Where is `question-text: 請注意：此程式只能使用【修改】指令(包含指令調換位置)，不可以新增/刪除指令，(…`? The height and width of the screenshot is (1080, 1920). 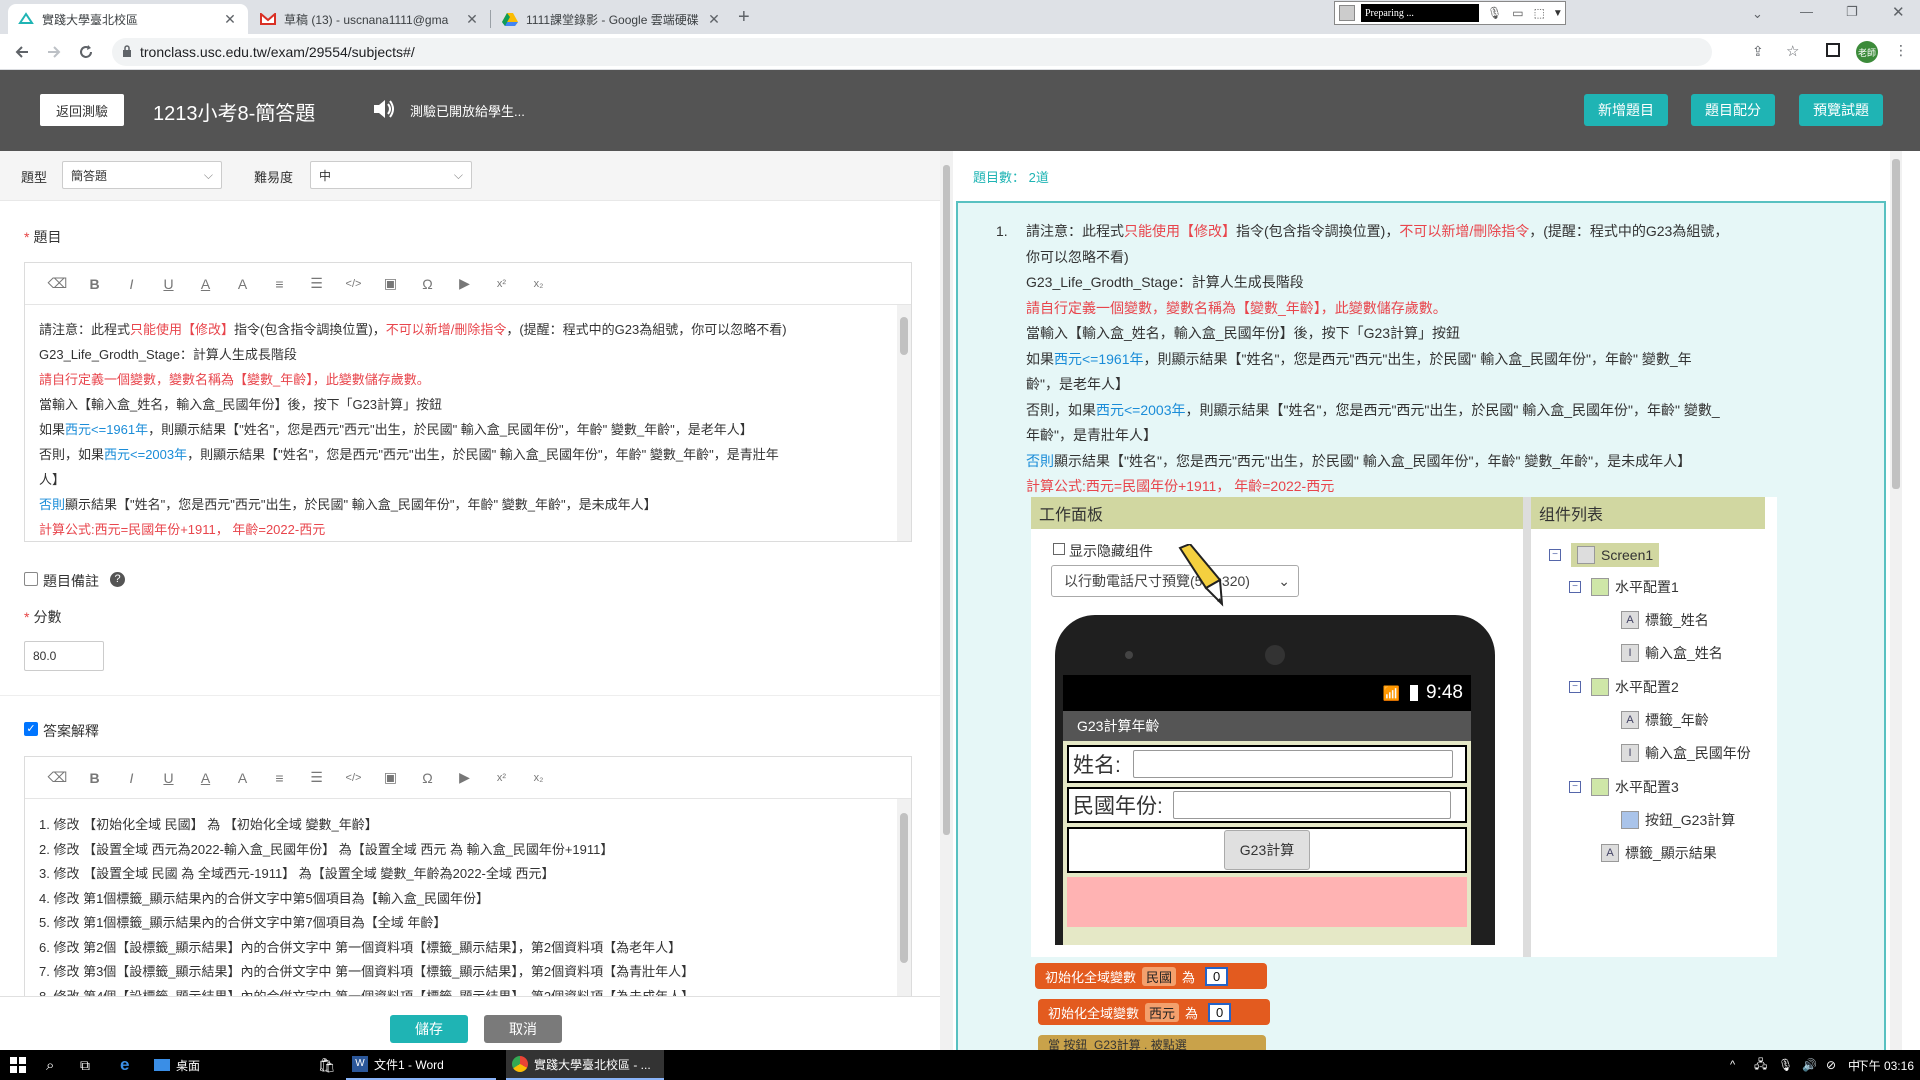
question-text: 請注意：此程式只能使用【修改】指令(包含指令調換位置)，不可以新增/刪除指令，(… is located at coordinates (468, 423).